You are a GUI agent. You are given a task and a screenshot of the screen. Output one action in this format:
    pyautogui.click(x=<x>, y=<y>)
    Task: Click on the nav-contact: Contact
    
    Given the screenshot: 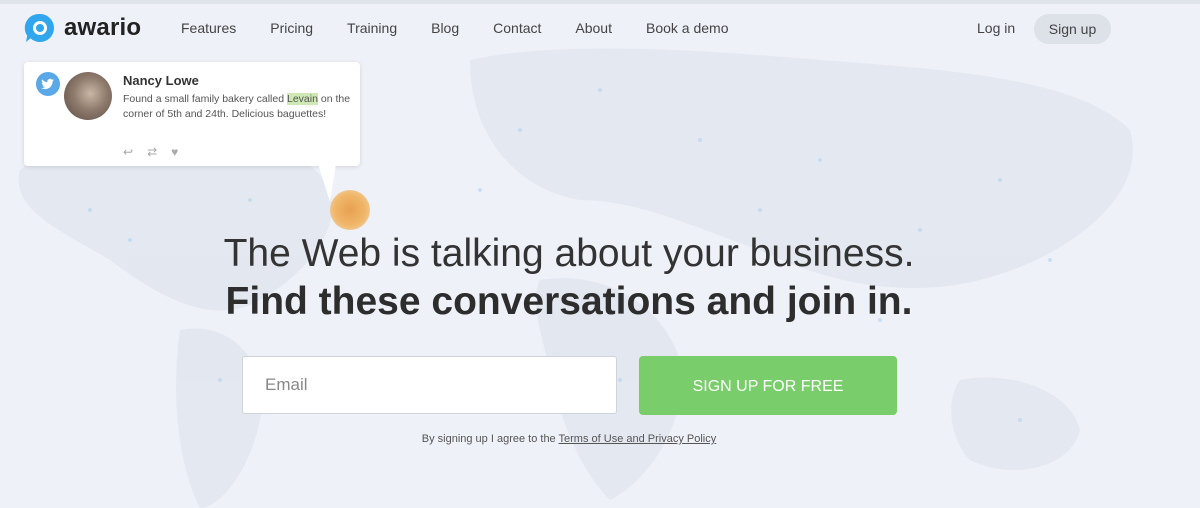 What is the action you would take?
    pyautogui.click(x=517, y=28)
    